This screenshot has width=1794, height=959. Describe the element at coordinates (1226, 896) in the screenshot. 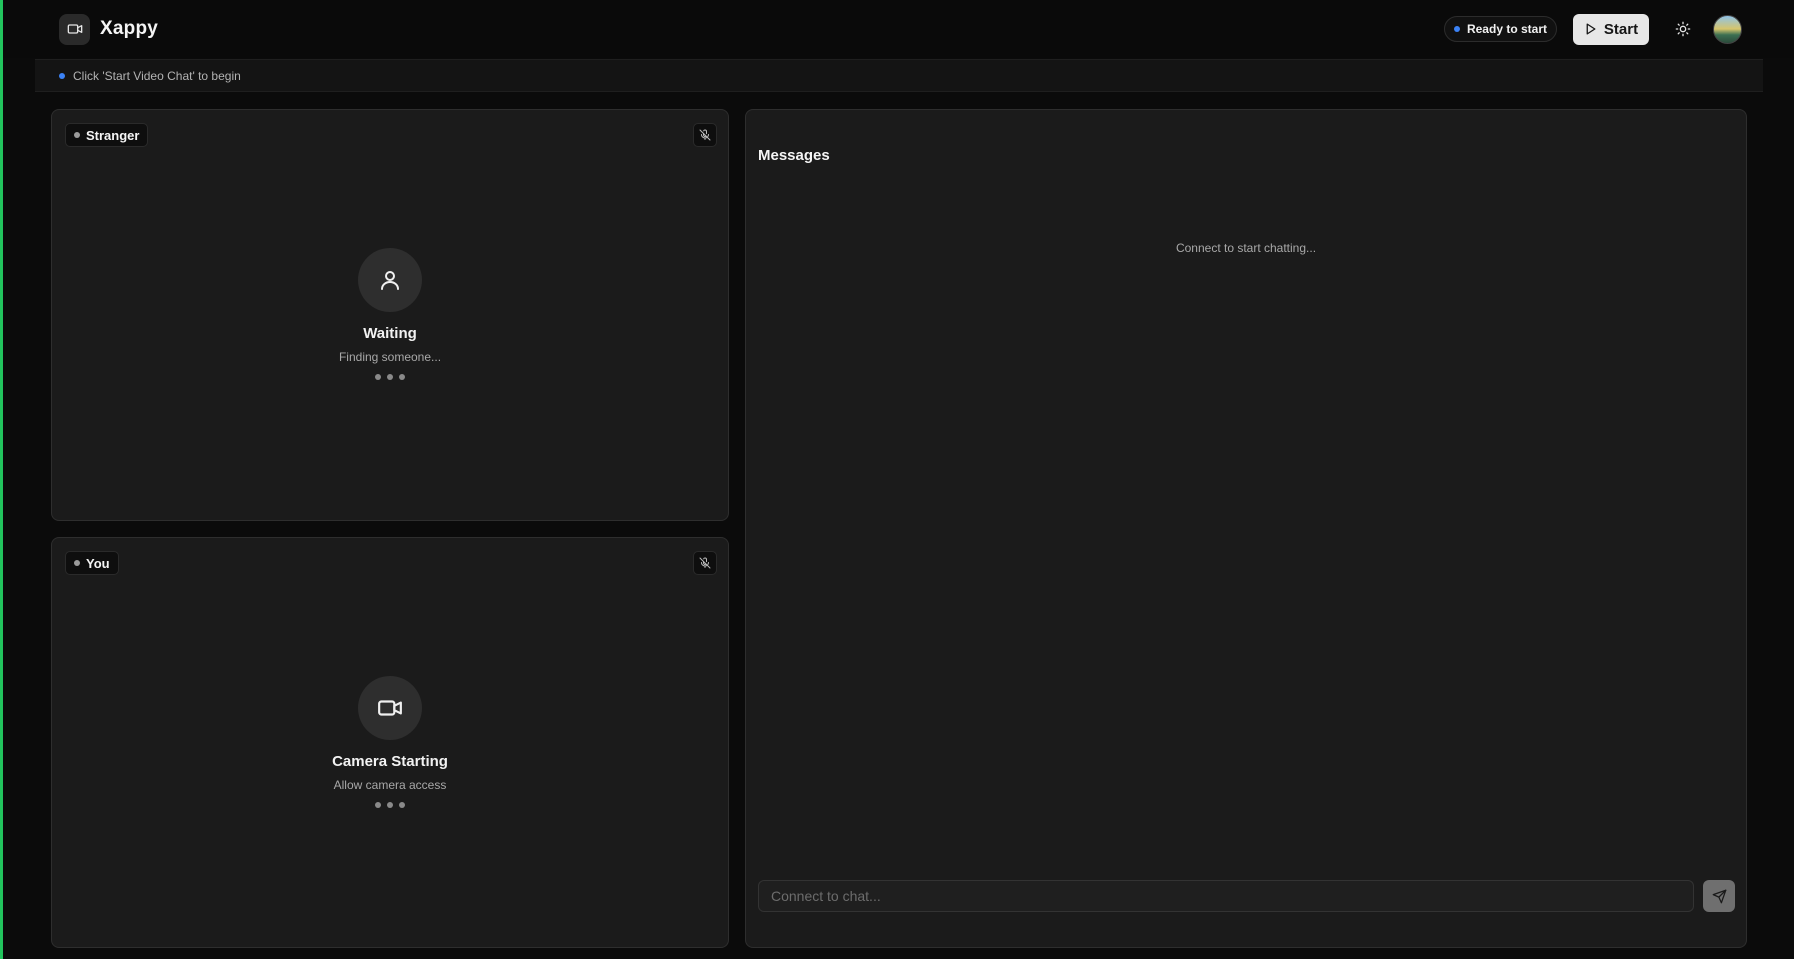

I see `chat-input` at that location.